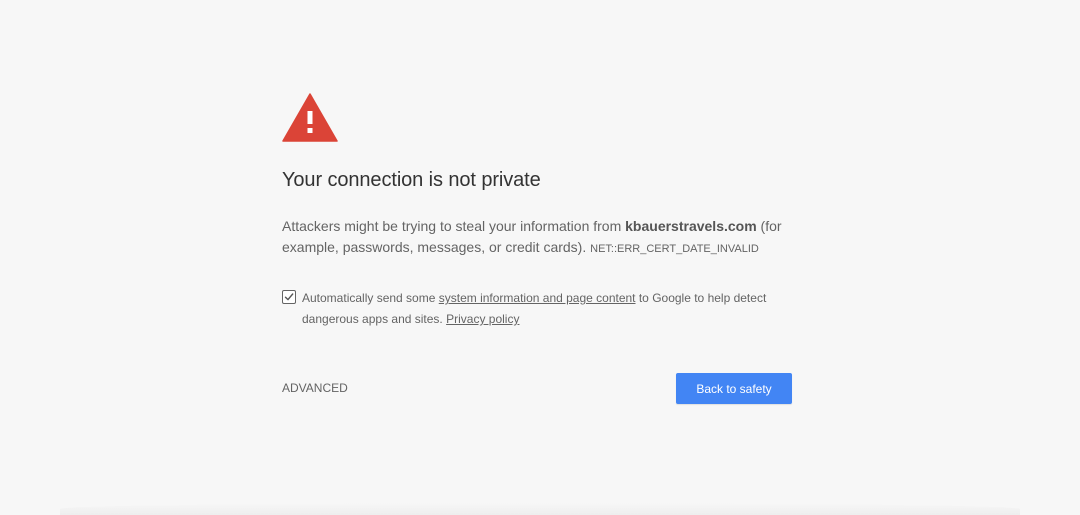 This screenshot has height=515, width=1080. What do you see at coordinates (315, 388) in the screenshot?
I see `advanced-button: ADVANCED` at bounding box center [315, 388].